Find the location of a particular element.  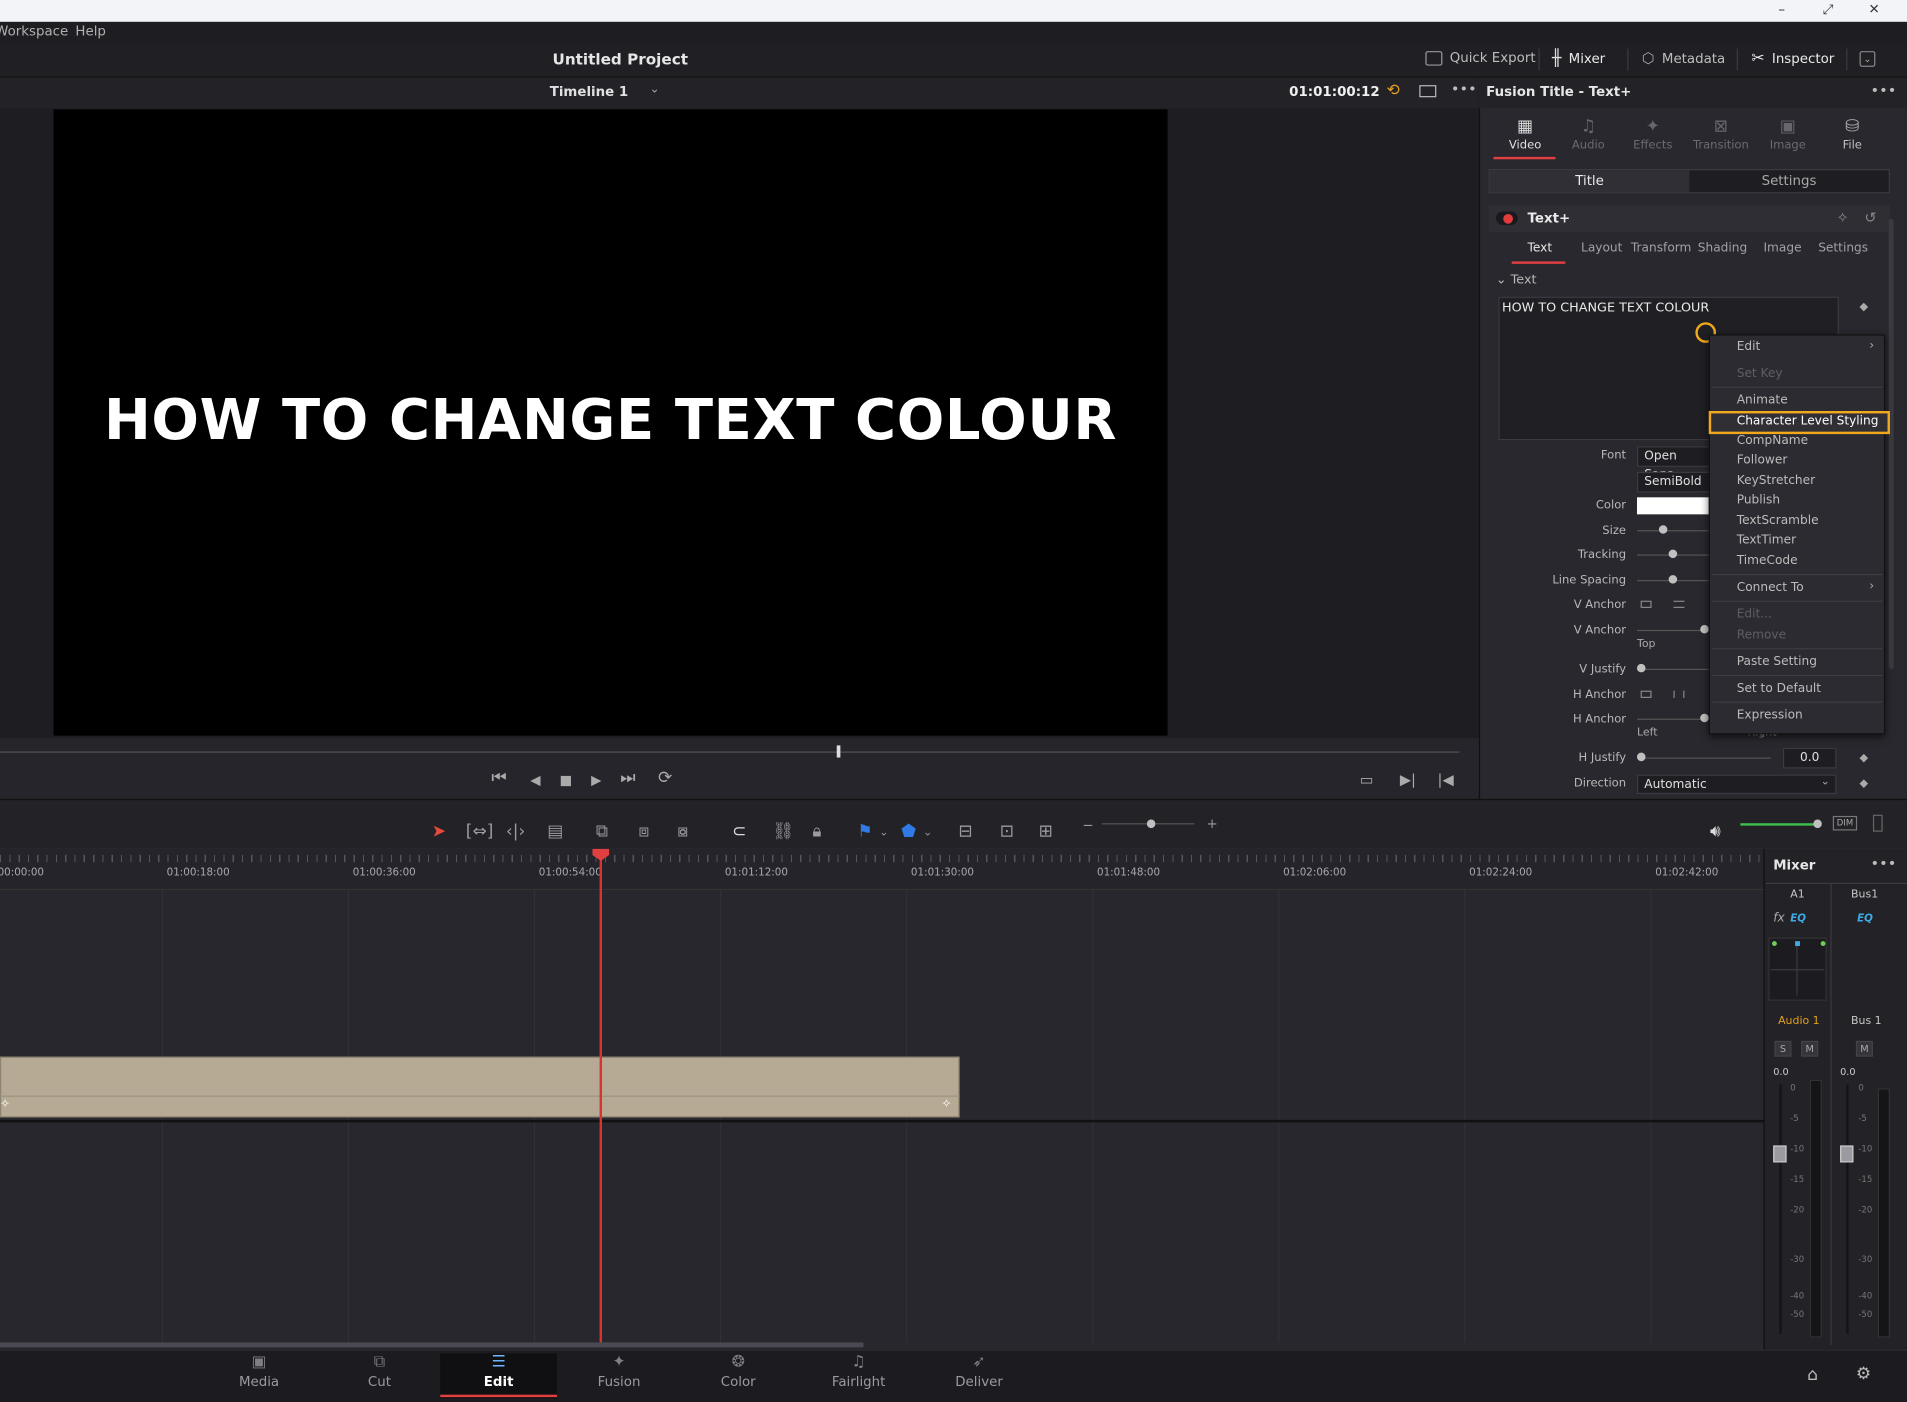

h-justify-input: 0.0 is located at coordinates (1809, 758).